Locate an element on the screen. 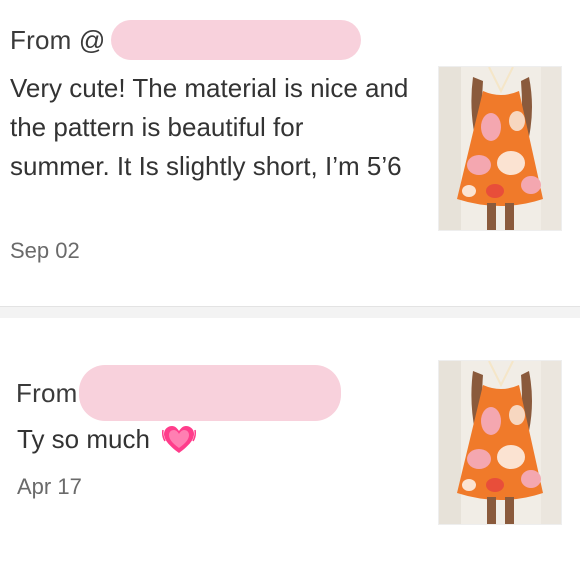  review-author-row: From is located at coordinates (179, 393).